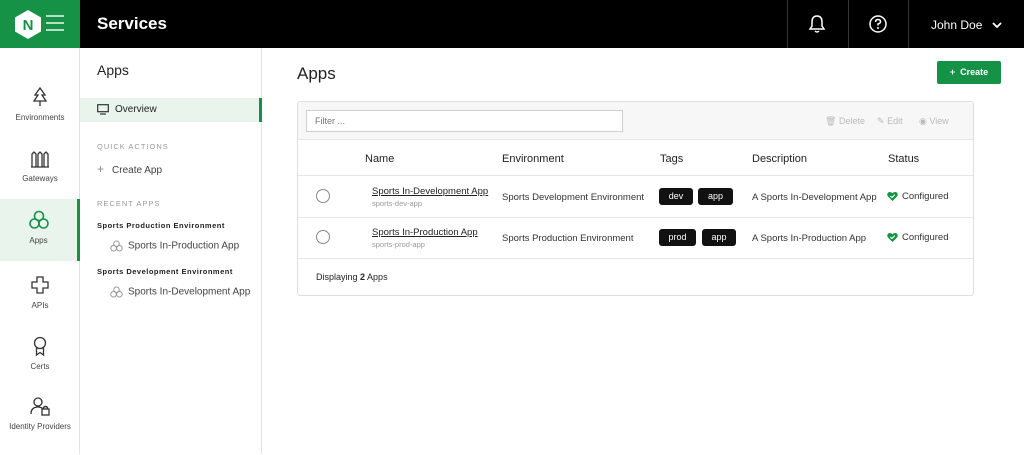  I want to click on app-environment: Sports Production Environment, so click(568, 238).